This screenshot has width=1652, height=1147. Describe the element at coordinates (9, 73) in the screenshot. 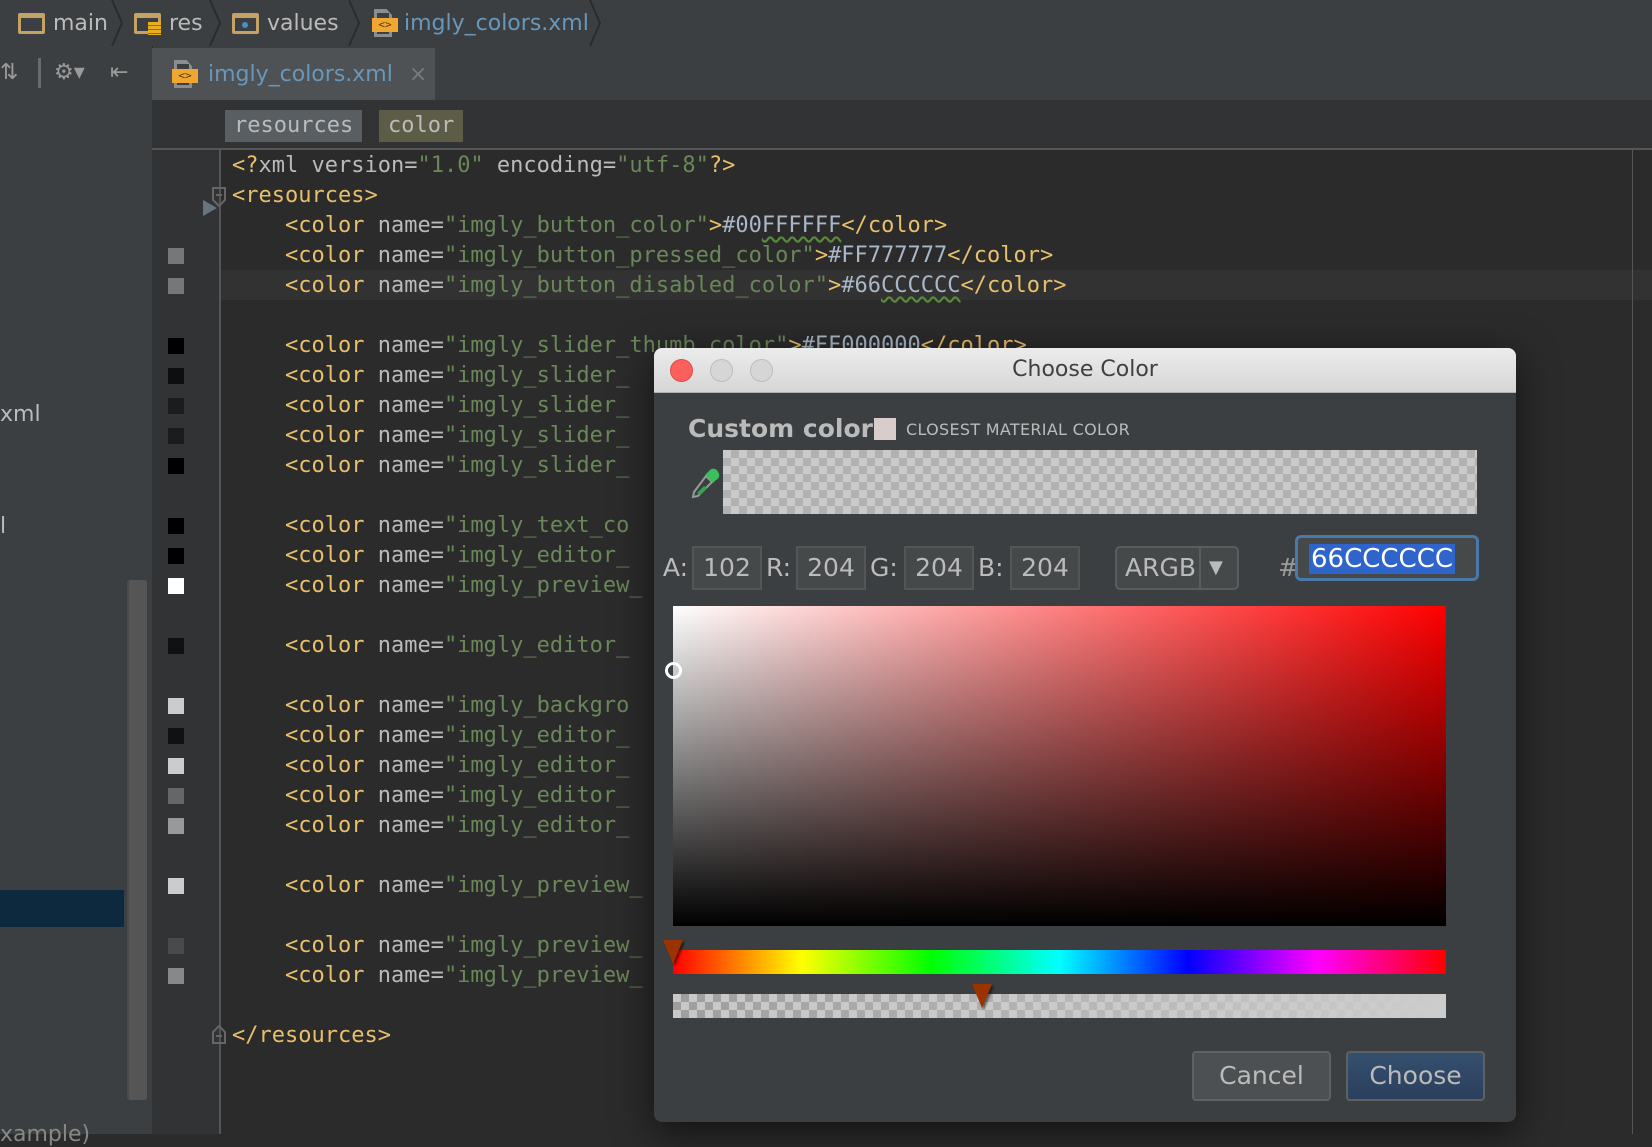

I see `collapse-all-icon: ⇅` at that location.